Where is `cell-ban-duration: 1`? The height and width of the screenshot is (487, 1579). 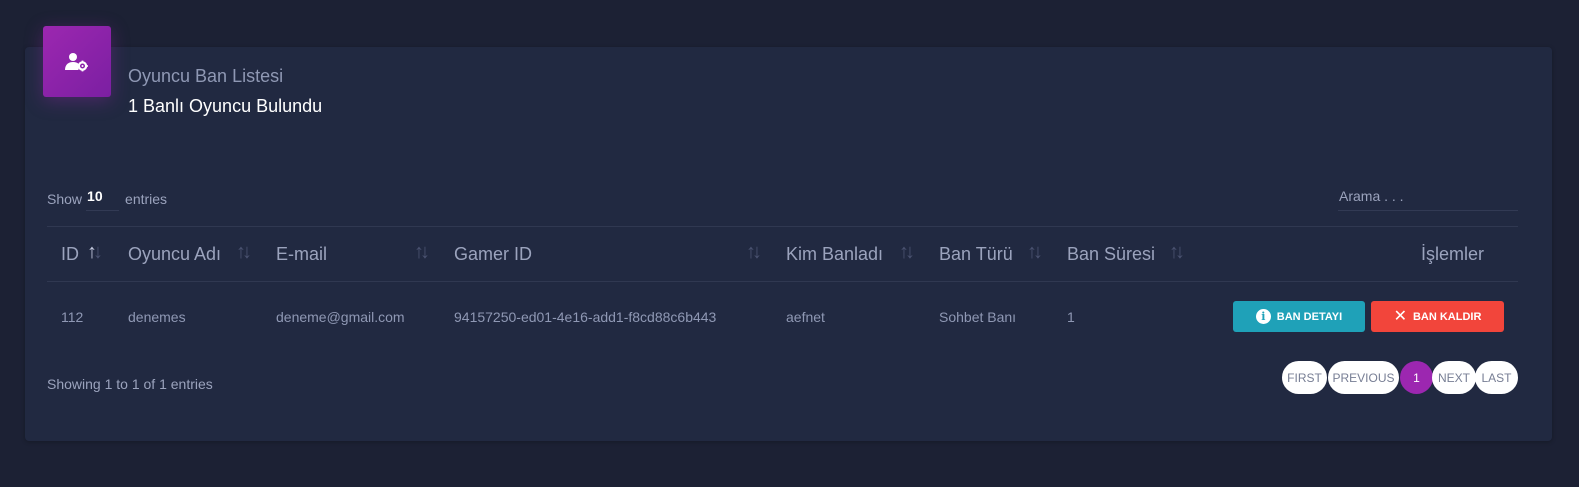 cell-ban-duration: 1 is located at coordinates (1071, 317).